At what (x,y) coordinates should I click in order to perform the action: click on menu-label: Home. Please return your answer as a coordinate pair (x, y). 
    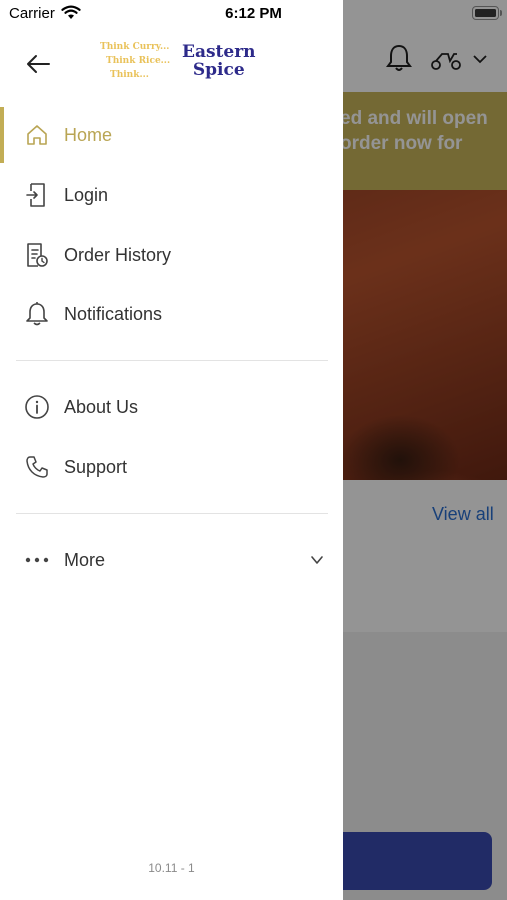
    Looking at the image, I should click on (88, 134).